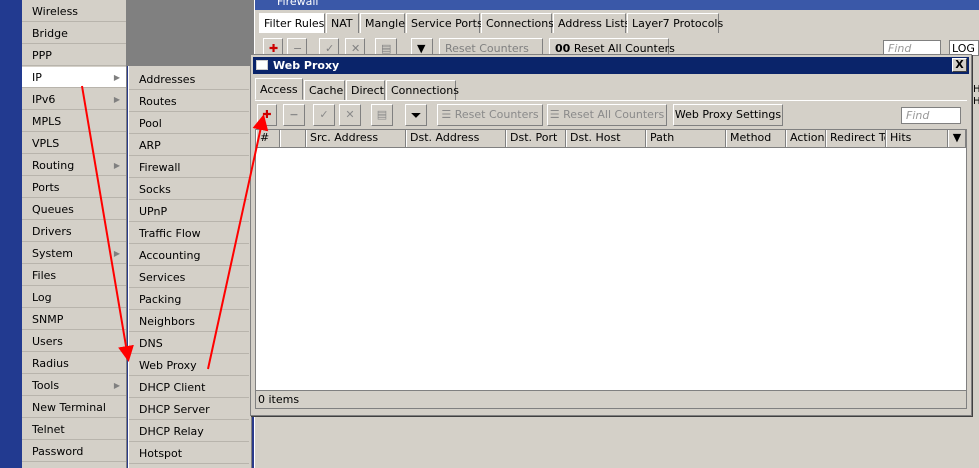 The image size is (979, 468). What do you see at coordinates (189, 211) in the screenshot?
I see `submenu-item-upnp: UPnP` at bounding box center [189, 211].